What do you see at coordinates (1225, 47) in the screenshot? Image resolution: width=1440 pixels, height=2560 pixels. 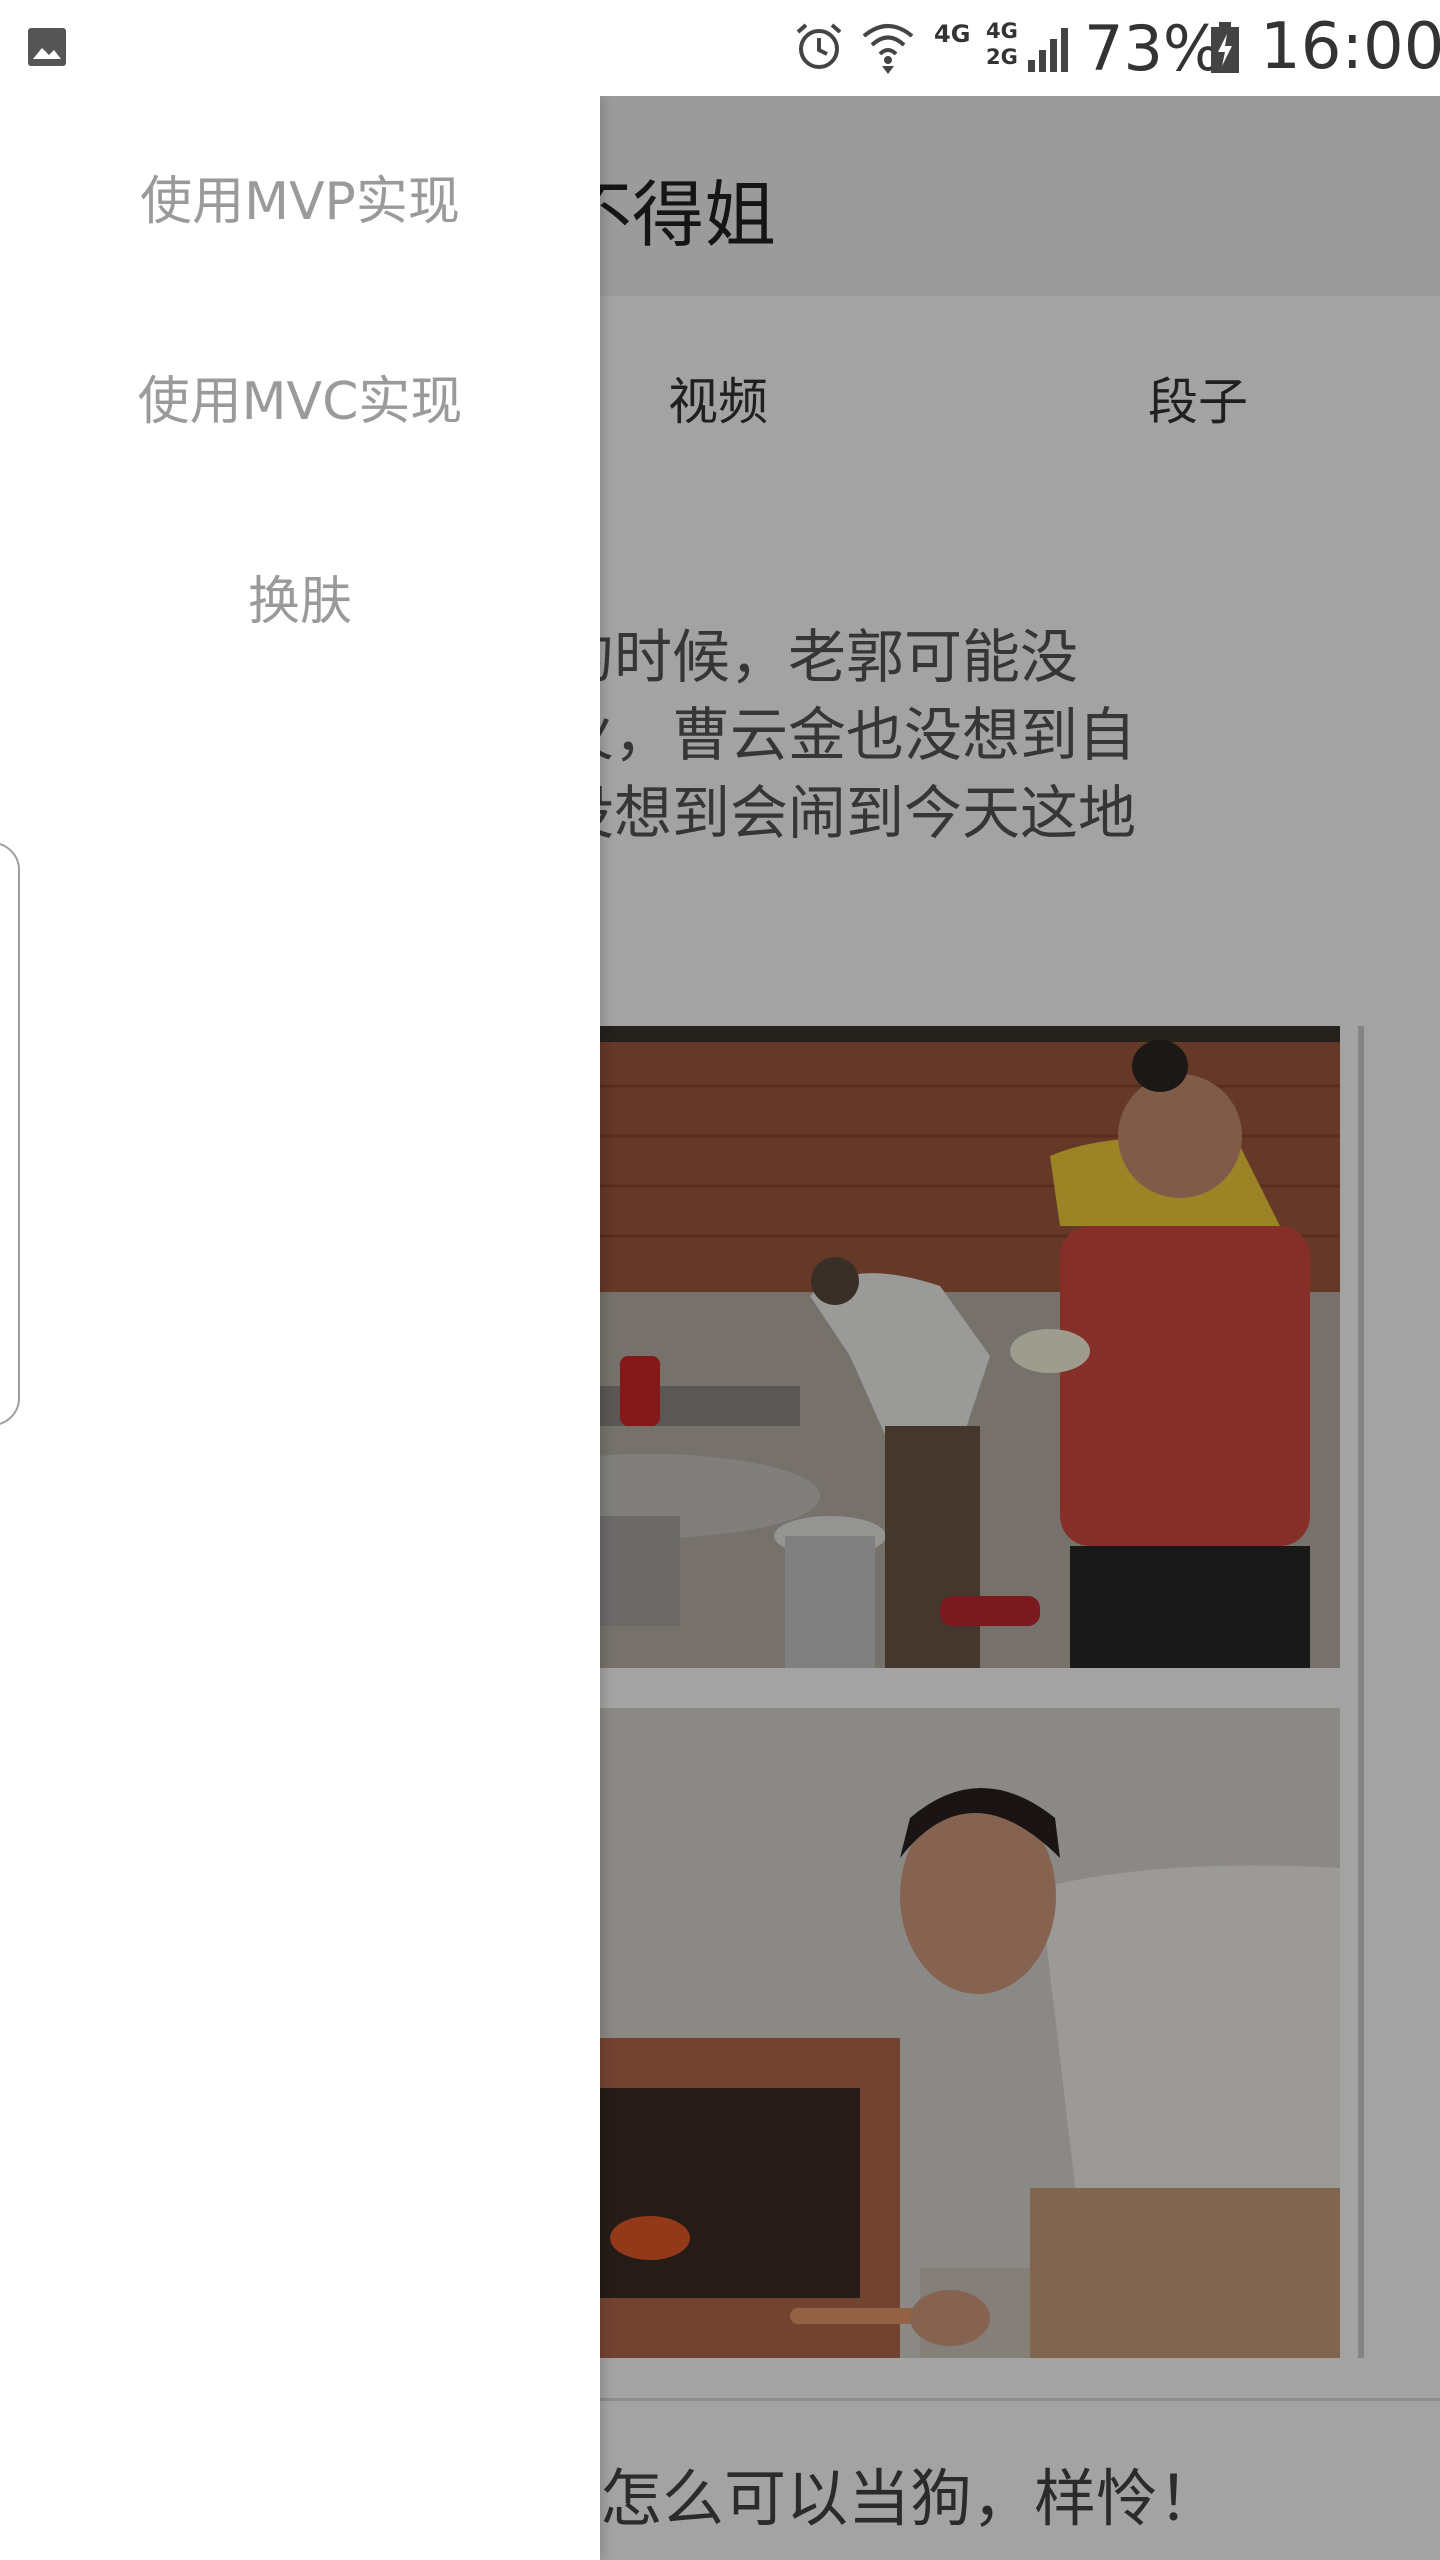 I see `battery-charging-icon` at bounding box center [1225, 47].